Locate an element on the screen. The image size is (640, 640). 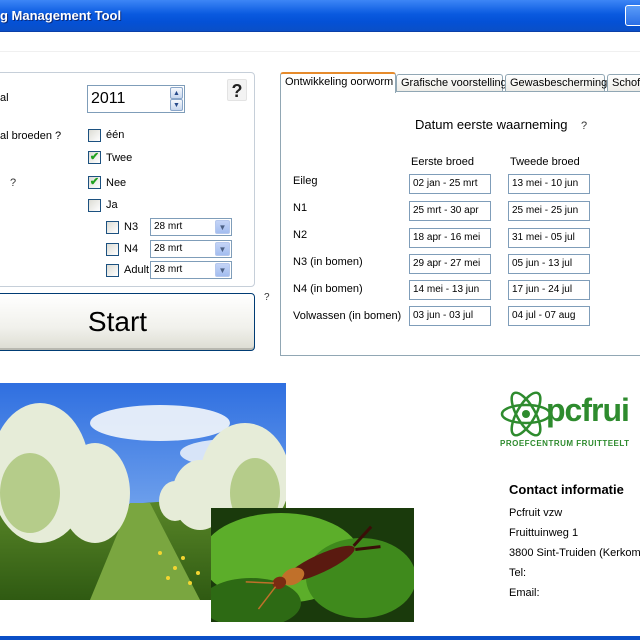
checkbox-yes is located at coordinates (94, 205).